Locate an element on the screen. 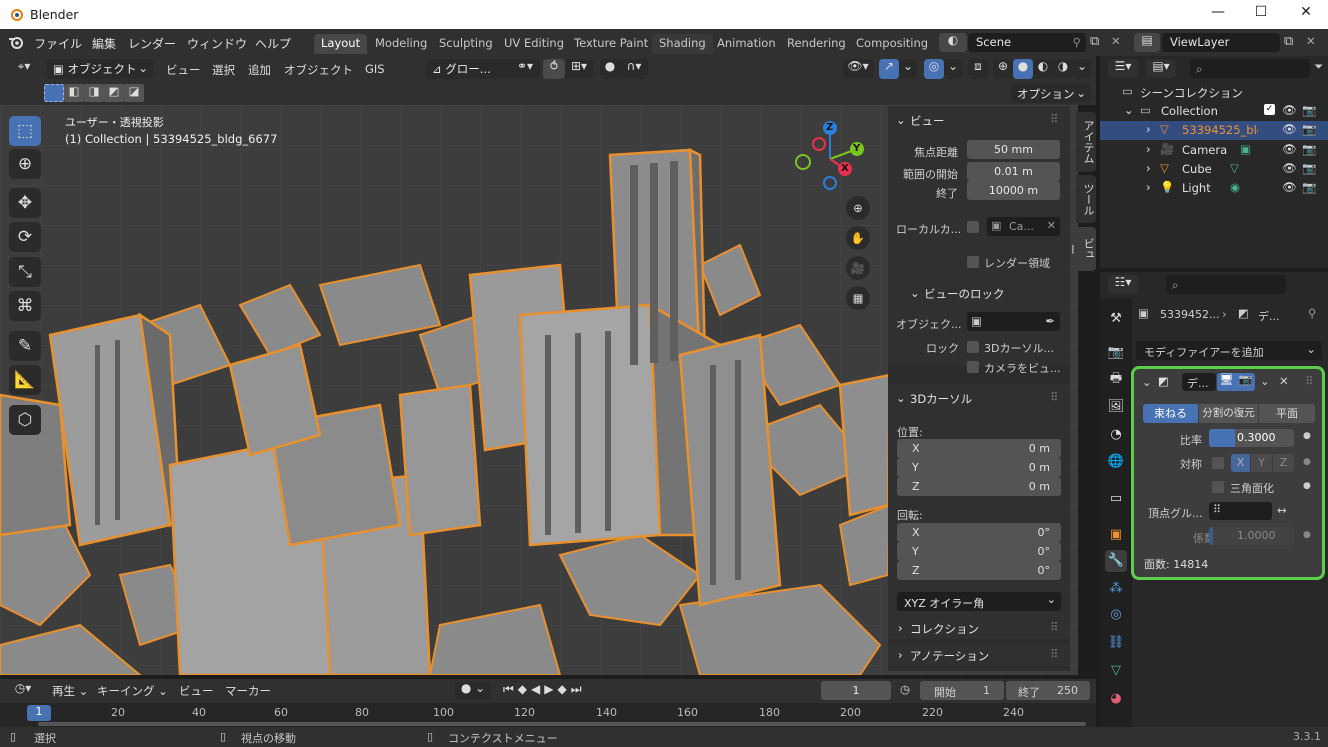 The height and width of the screenshot is (747, 1328). menu-object: オブジェクト is located at coordinates (318, 70).